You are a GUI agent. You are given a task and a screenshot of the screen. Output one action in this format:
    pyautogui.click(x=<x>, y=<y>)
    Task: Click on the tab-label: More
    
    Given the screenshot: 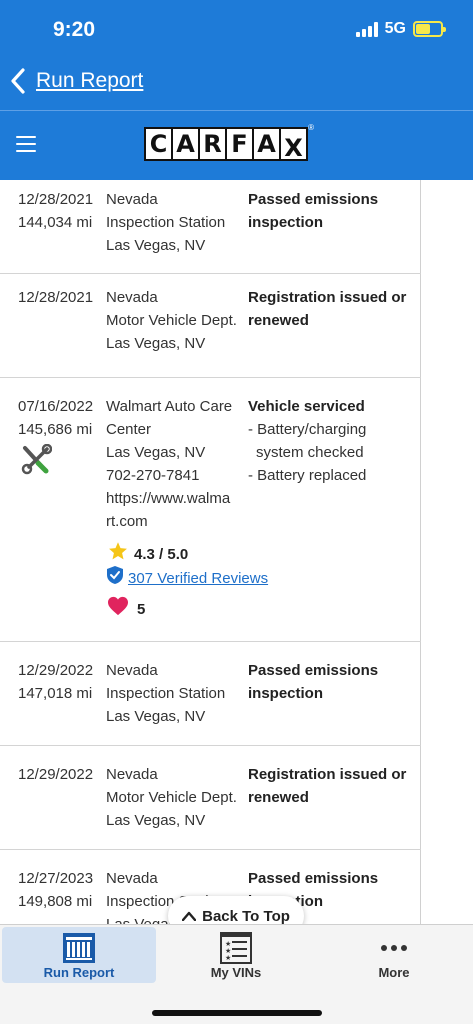 What is the action you would take?
    pyautogui.click(x=394, y=972)
    